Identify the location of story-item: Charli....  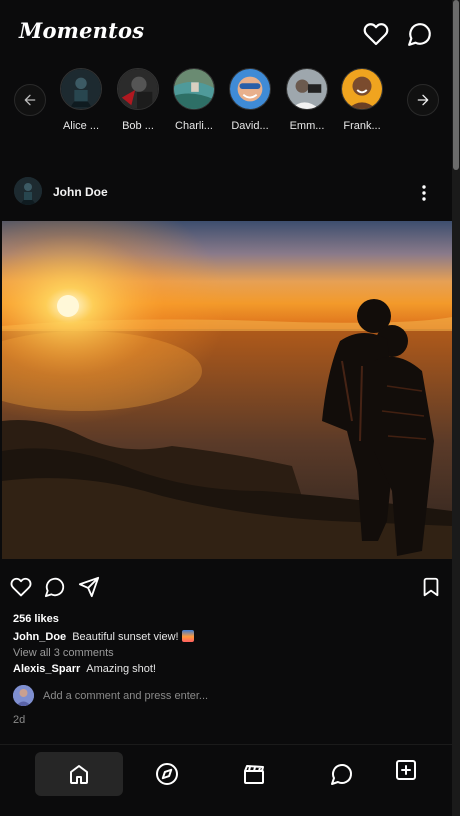
(194, 100).